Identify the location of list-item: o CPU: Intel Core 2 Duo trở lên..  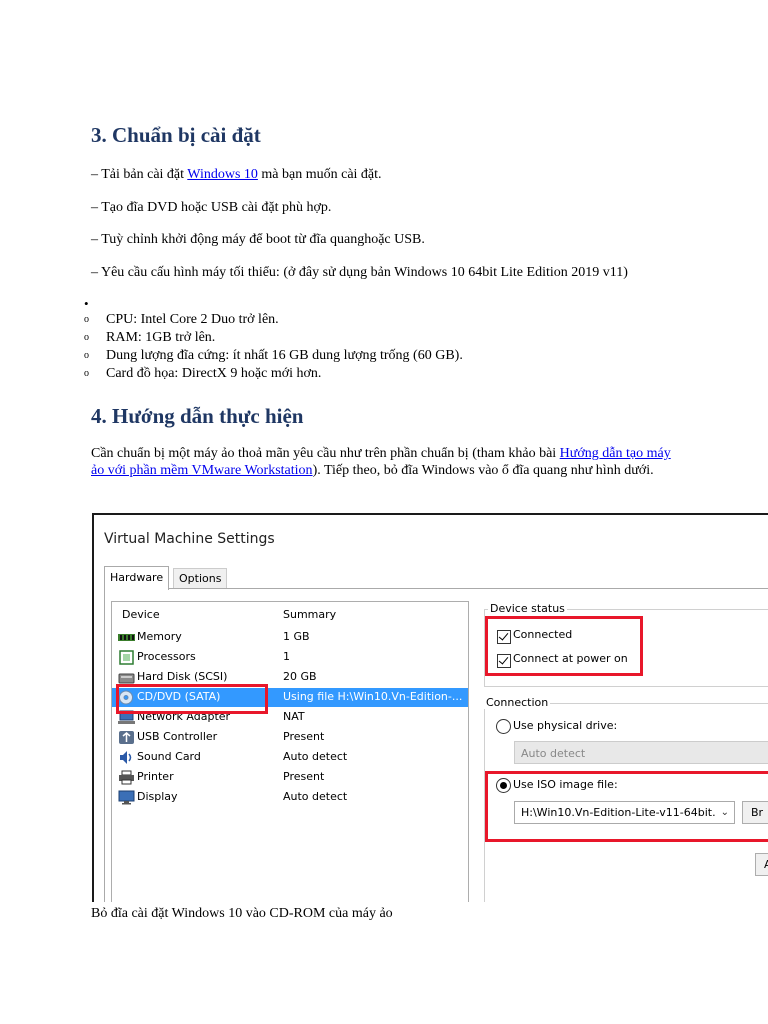
(273, 320).